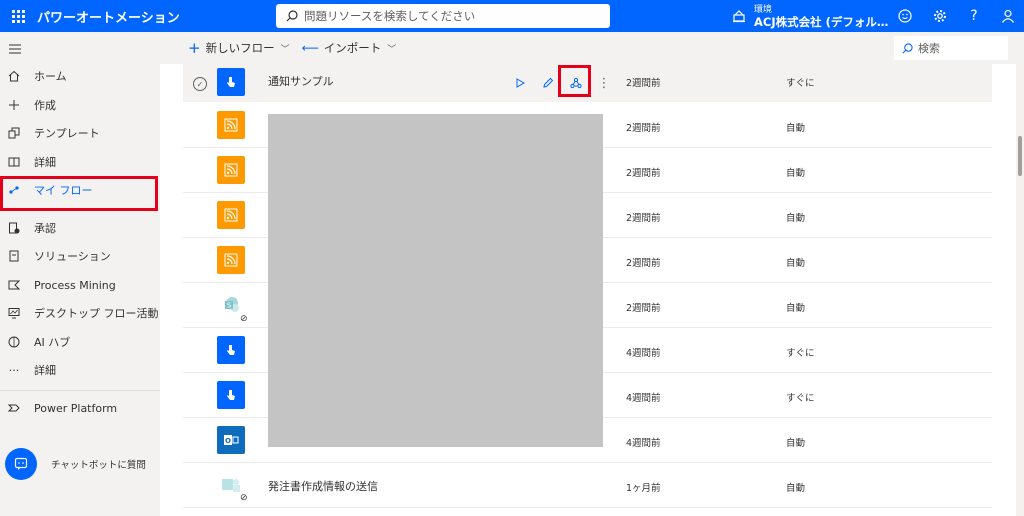 Image resolution: width=1024 pixels, height=516 pixels. Describe the element at coordinates (323, 486) in the screenshot. I see `flow-name: 発注書作成情報の送信` at that location.